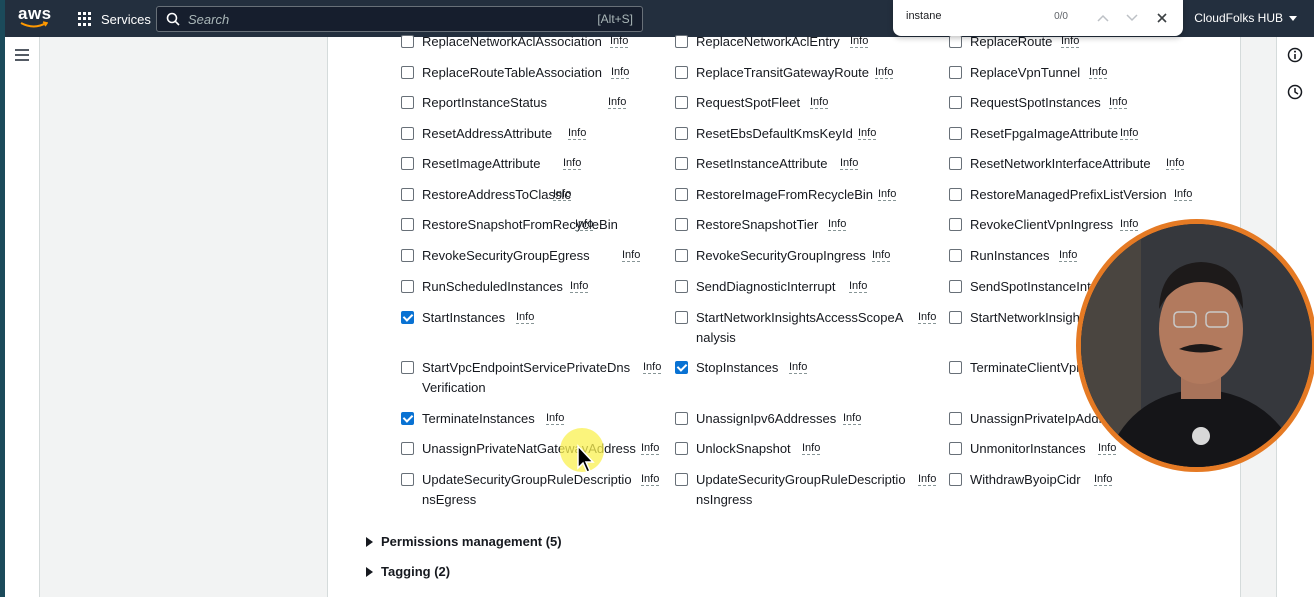  Describe the element at coordinates (463, 318) in the screenshot. I see `action-label: StartInstances` at that location.